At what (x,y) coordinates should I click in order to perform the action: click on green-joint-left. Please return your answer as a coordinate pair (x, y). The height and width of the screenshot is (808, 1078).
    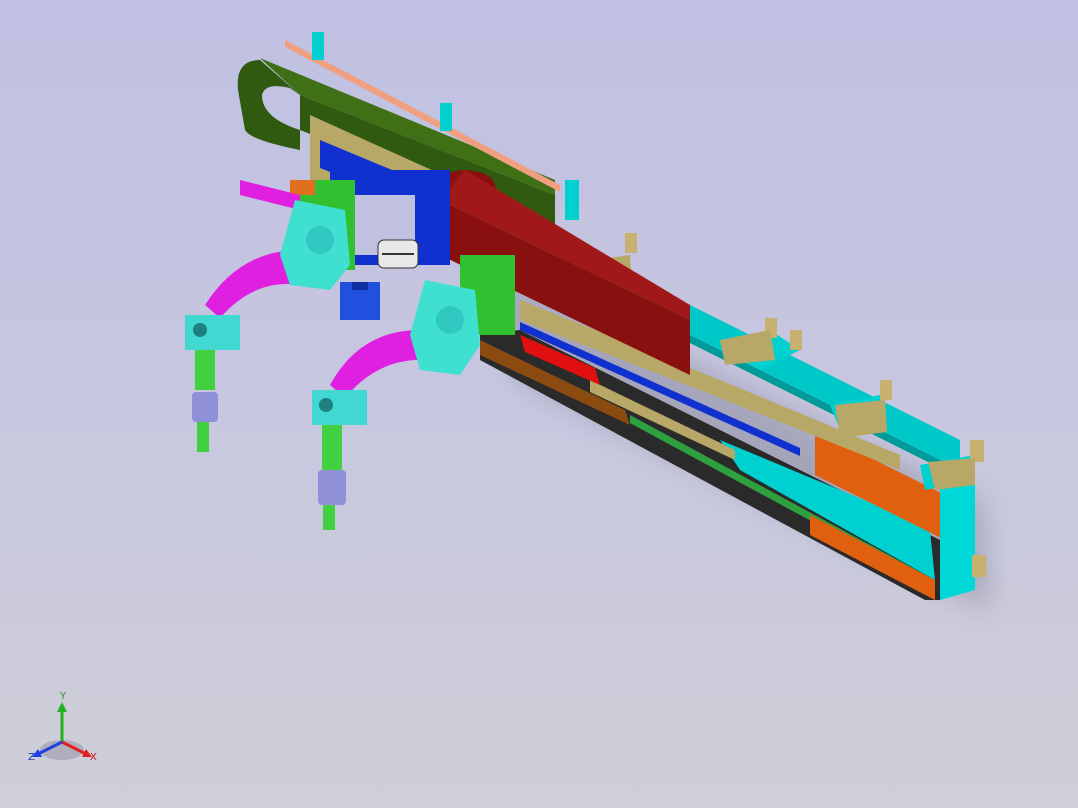
    Looking at the image, I should click on (205, 370).